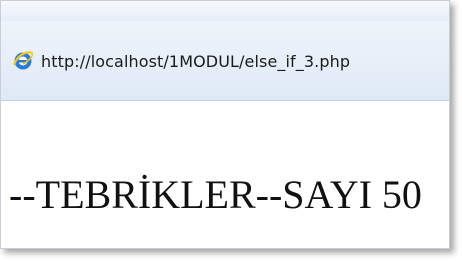 This screenshot has width=462, height=261. What do you see at coordinates (23, 61) in the screenshot?
I see `internet-explorer-icon` at bounding box center [23, 61].